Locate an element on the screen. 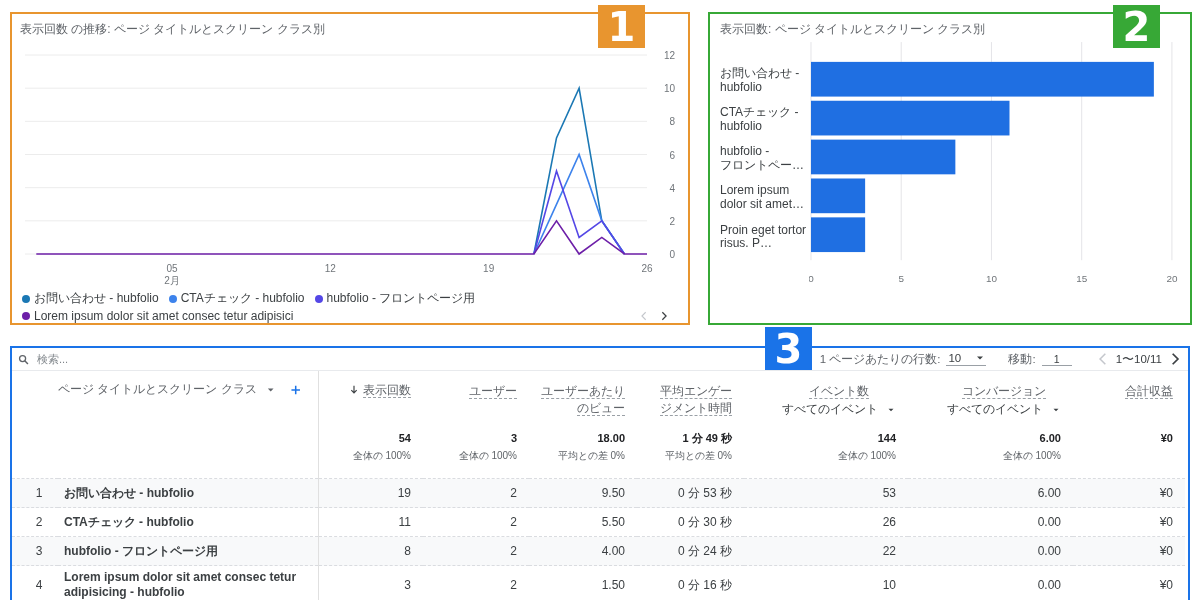 The width and height of the screenshot is (1200, 600). table-cell: 8 is located at coordinates (407, 551).